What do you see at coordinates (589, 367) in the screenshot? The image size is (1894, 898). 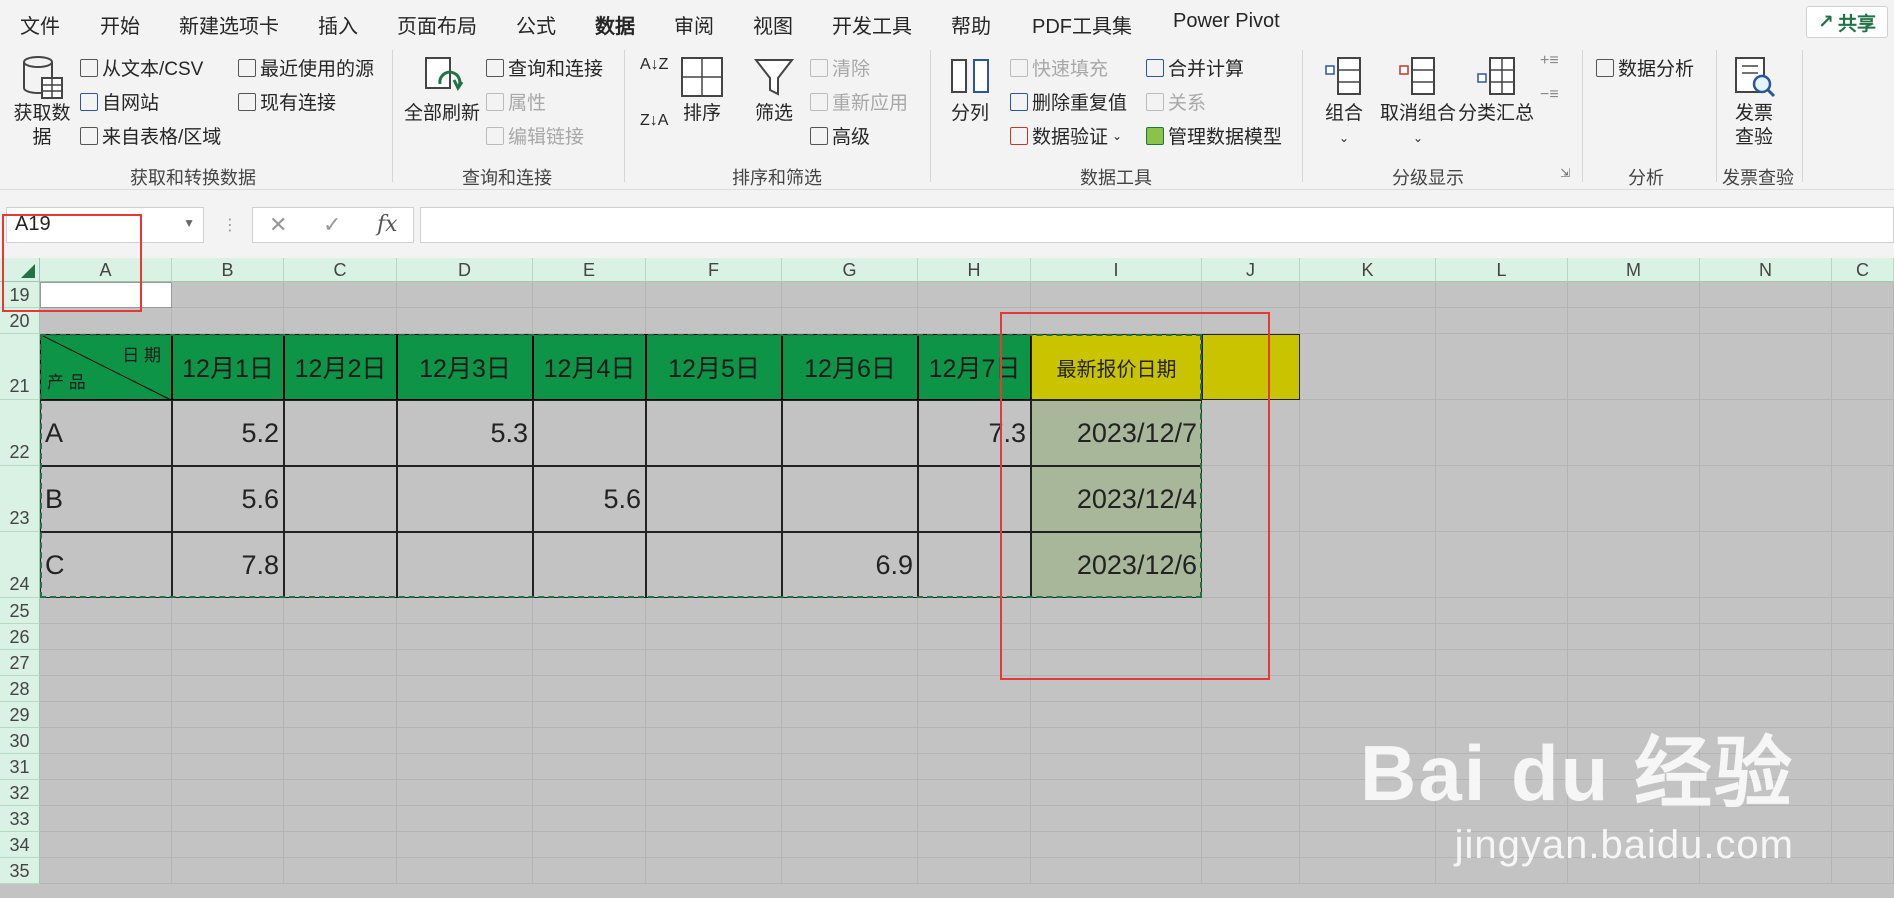 I see `date-header: 12月4日` at bounding box center [589, 367].